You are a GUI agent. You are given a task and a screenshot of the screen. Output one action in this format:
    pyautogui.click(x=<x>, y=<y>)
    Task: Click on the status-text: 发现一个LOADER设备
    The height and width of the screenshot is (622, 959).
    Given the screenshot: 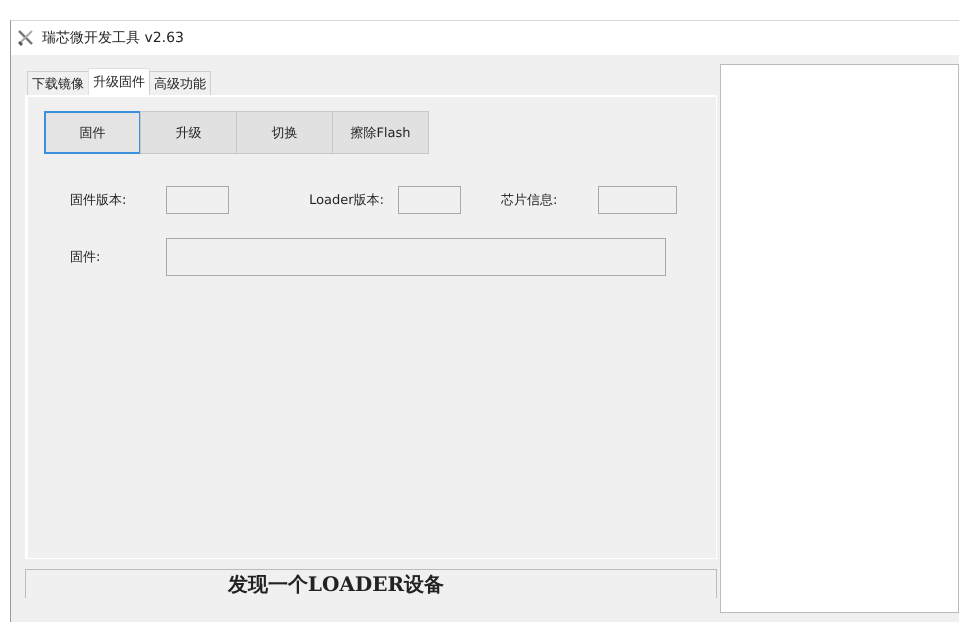 What is the action you would take?
    pyautogui.click(x=336, y=584)
    